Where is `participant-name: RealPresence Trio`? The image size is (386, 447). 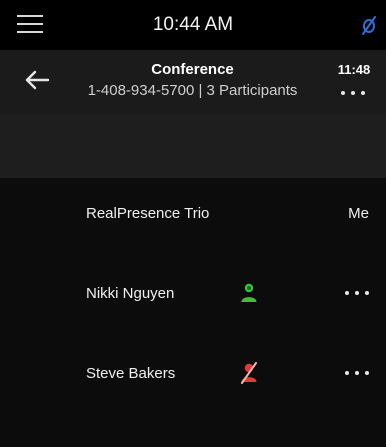 participant-name: RealPresence Trio is located at coordinates (148, 213).